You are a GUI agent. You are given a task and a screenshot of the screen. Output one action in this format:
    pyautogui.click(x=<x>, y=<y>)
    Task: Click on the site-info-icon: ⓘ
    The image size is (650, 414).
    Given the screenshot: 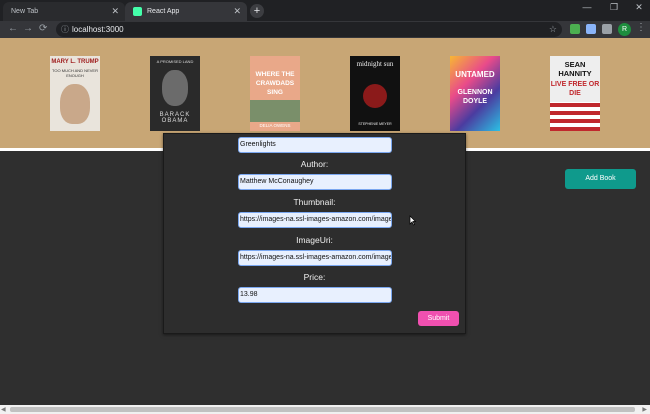 What is the action you would take?
    pyautogui.click(x=65, y=29)
    